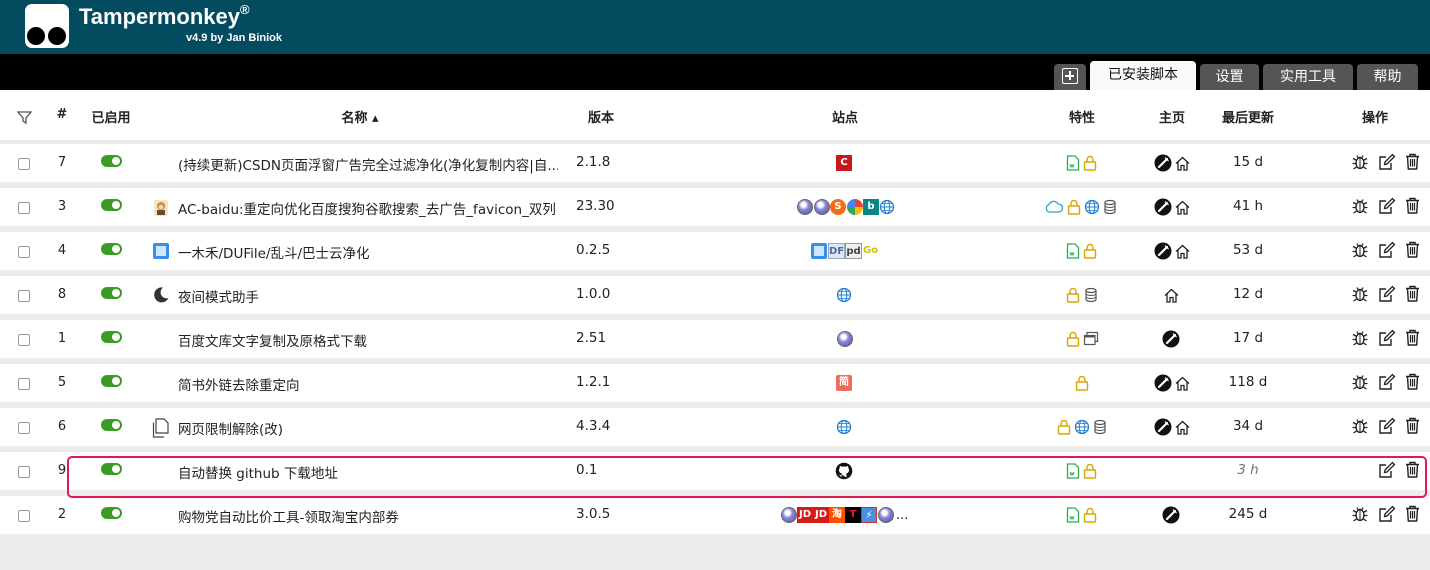 This screenshot has height=570, width=1430. I want to click on tab-add-script, so click(1070, 77).